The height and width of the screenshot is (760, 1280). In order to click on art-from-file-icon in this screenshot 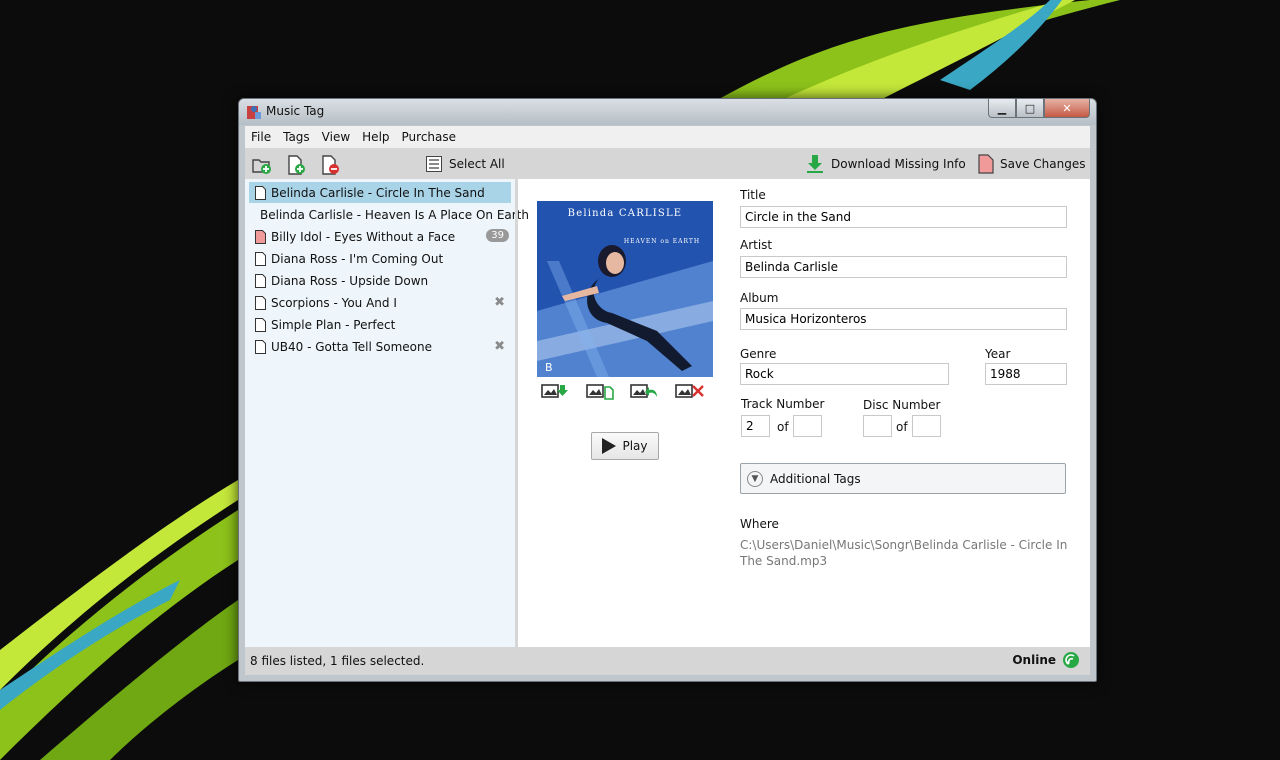, I will do `click(601, 391)`.